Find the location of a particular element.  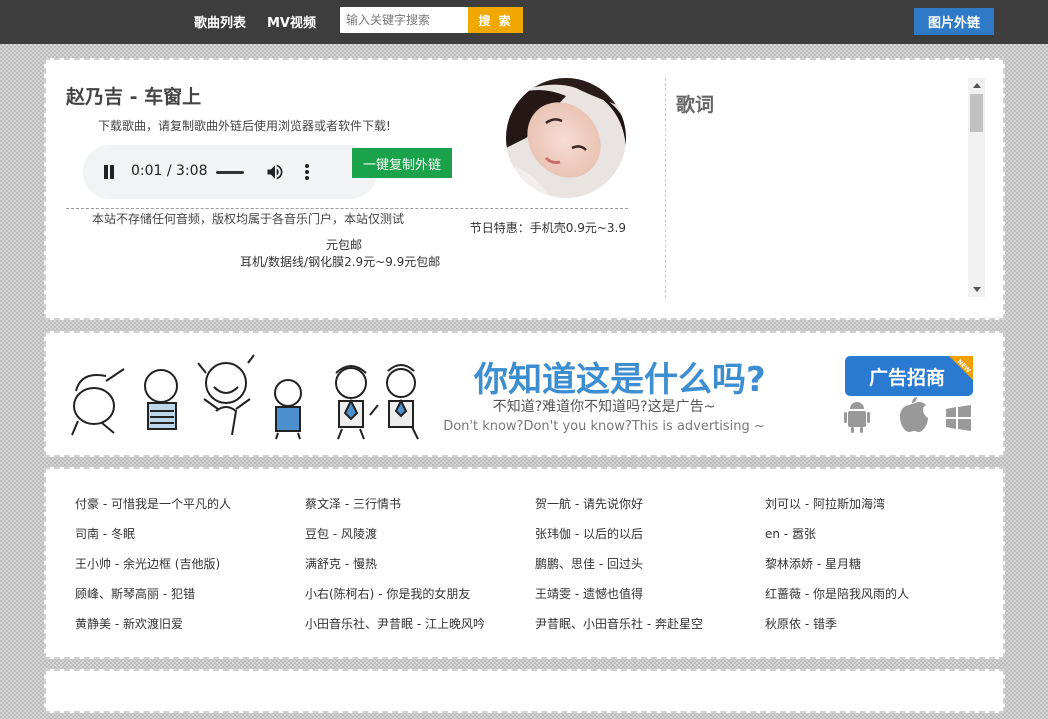

song-link: 秋原依 - 错季 is located at coordinates (801, 624).